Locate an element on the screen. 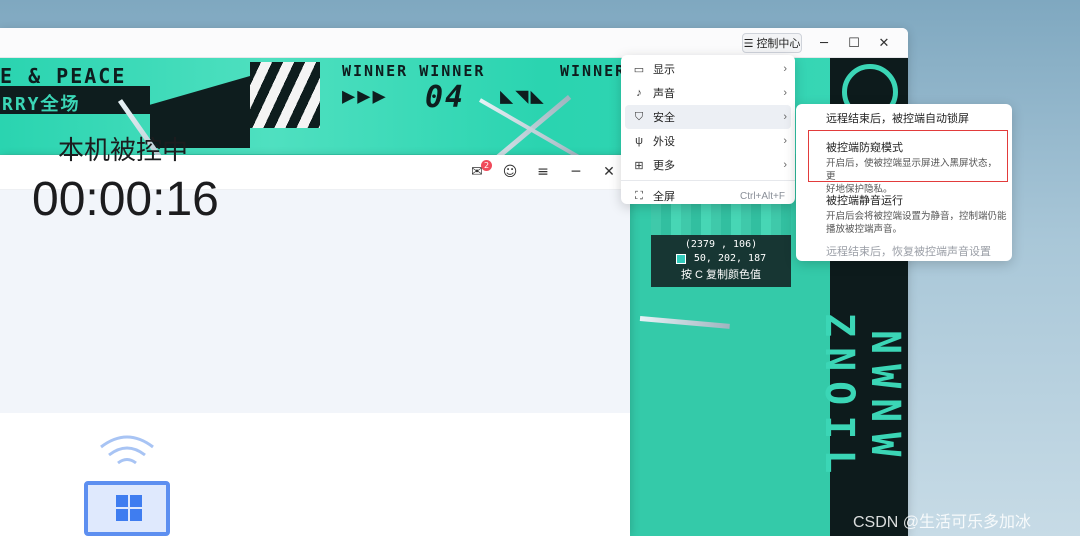  menu-item-more: ⊞ 更多 › is located at coordinates (708, 165).